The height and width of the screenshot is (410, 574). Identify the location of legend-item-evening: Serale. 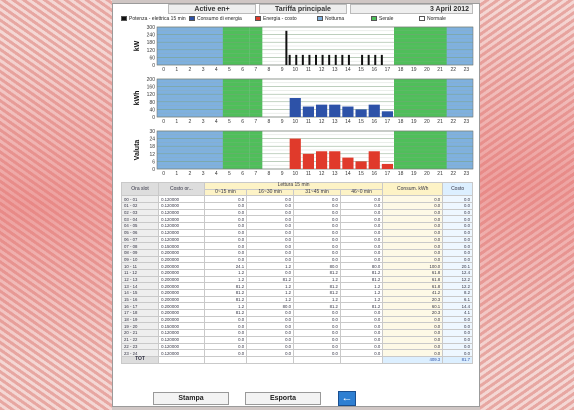
(382, 19).